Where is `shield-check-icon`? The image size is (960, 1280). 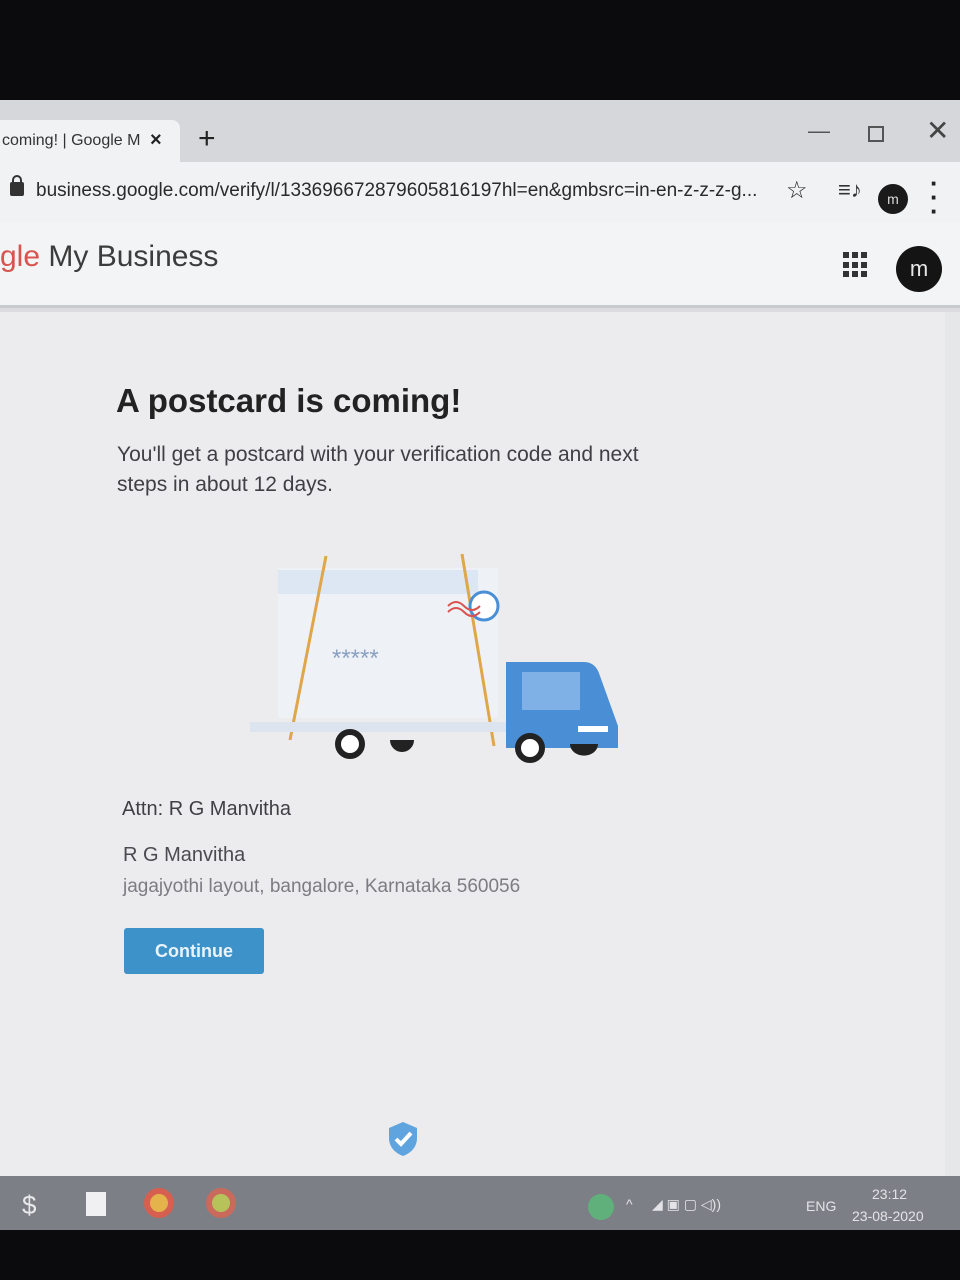
shield-check-icon is located at coordinates (403, 1139).